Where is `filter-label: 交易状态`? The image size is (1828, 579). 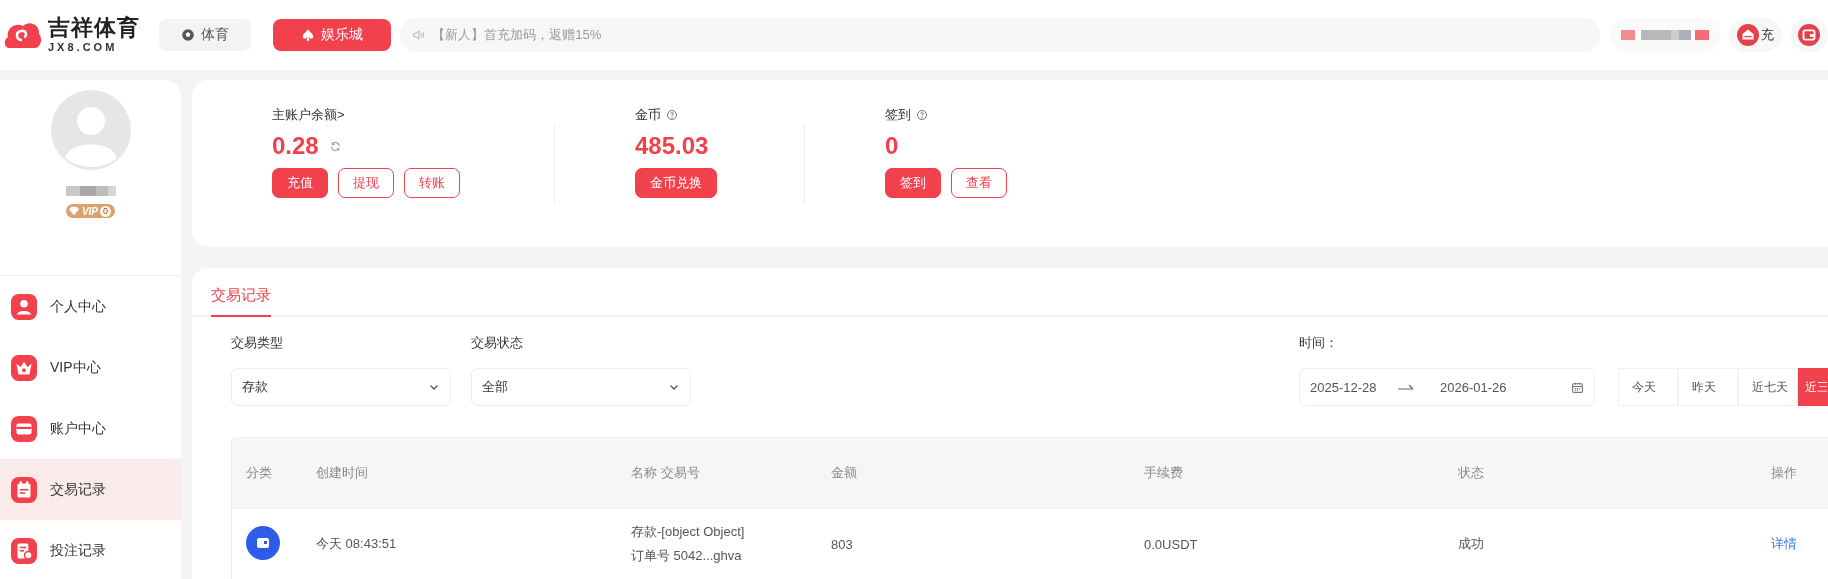 filter-label: 交易状态 is located at coordinates (497, 342).